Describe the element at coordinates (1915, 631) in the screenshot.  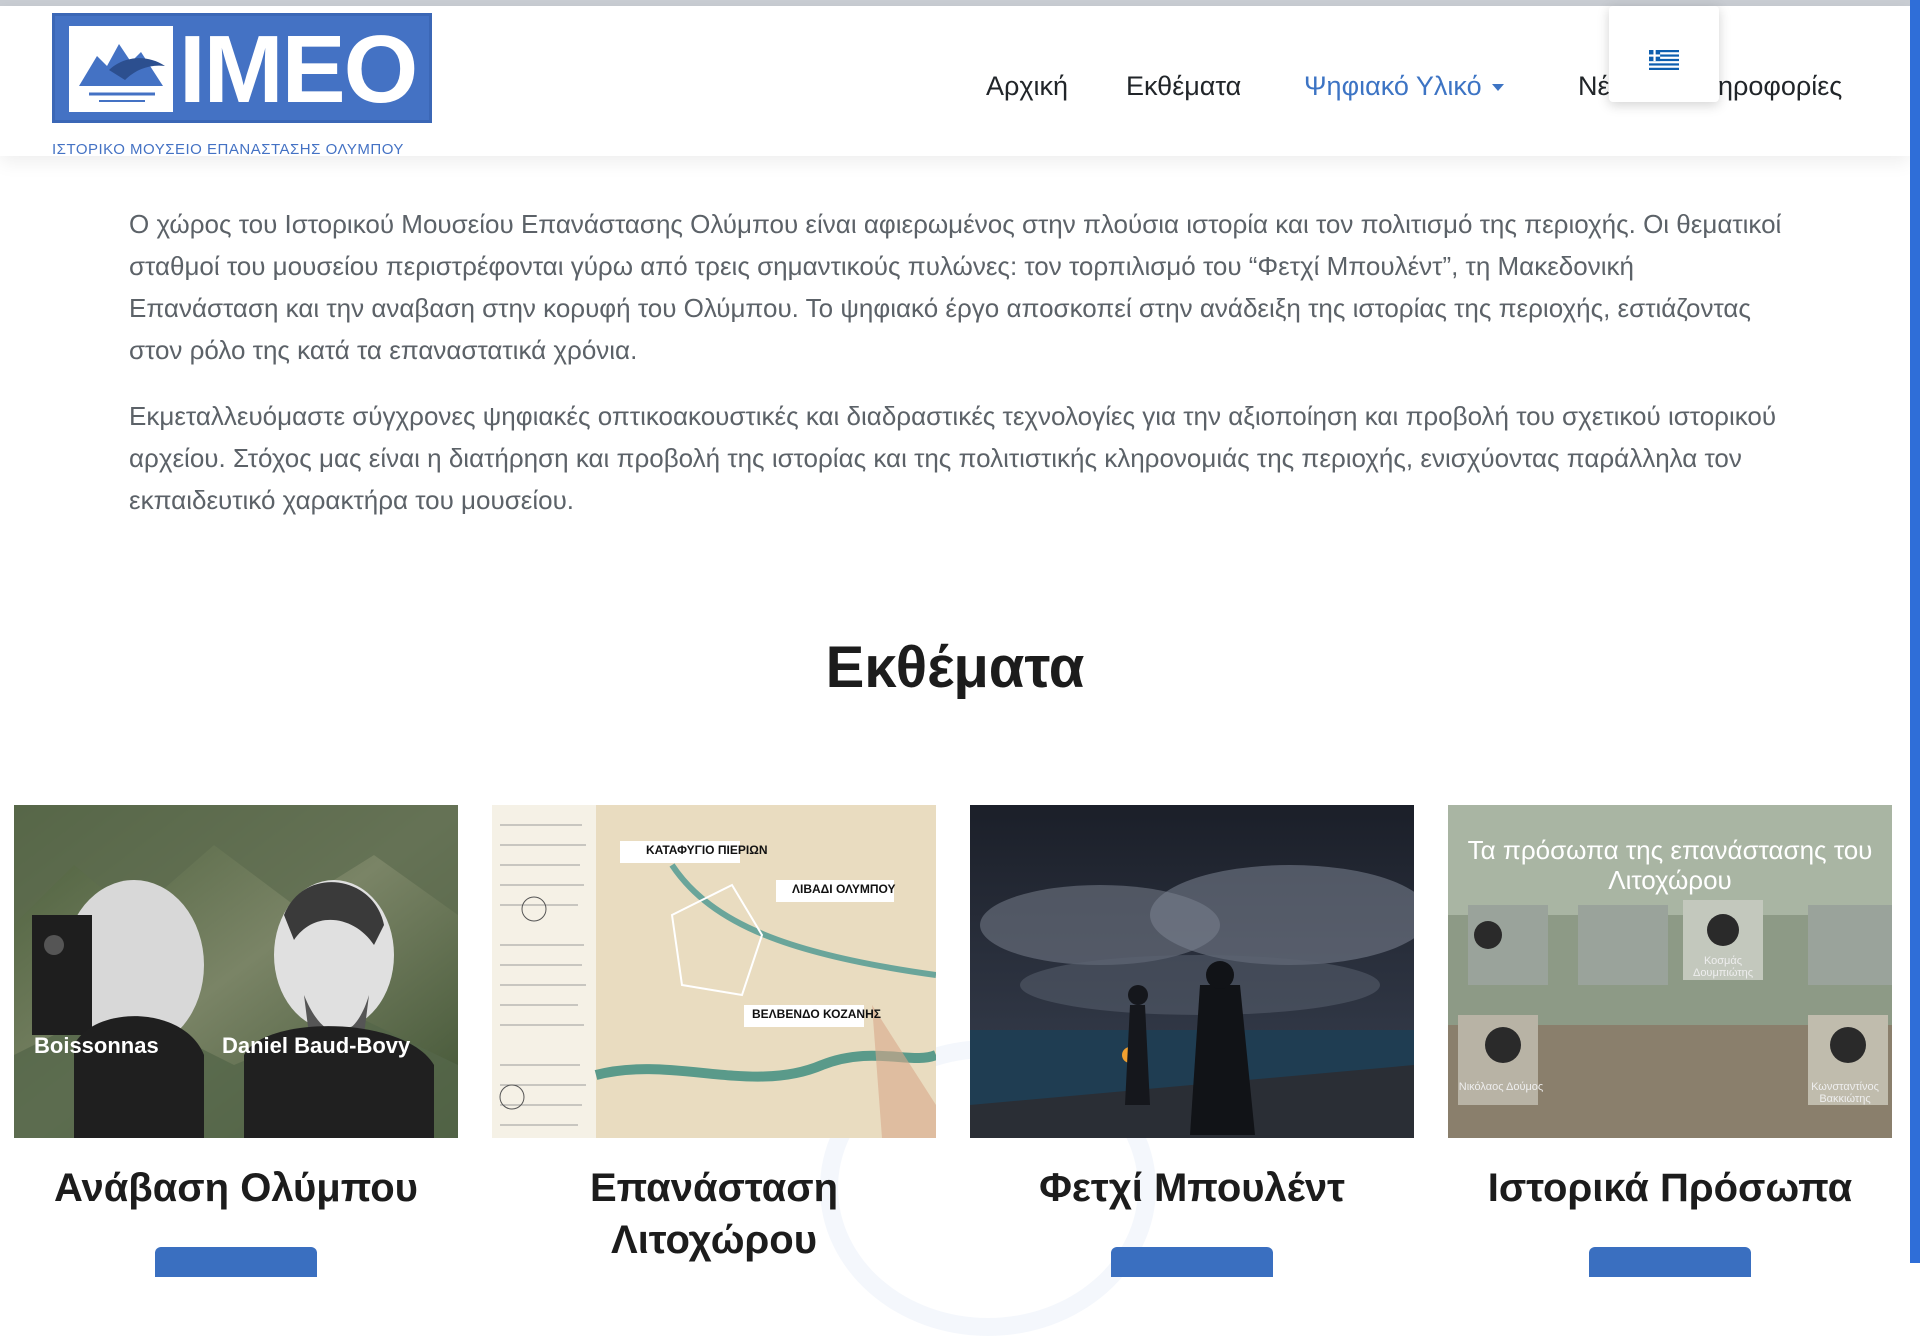
I see `side-scrollbar` at that location.